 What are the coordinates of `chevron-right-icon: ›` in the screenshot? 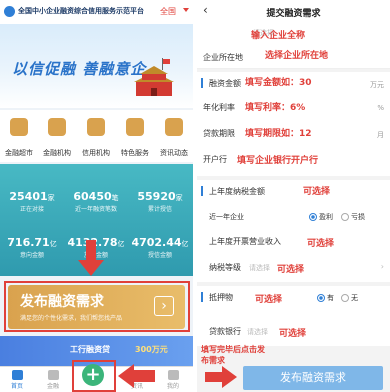 It's located at (382, 266).